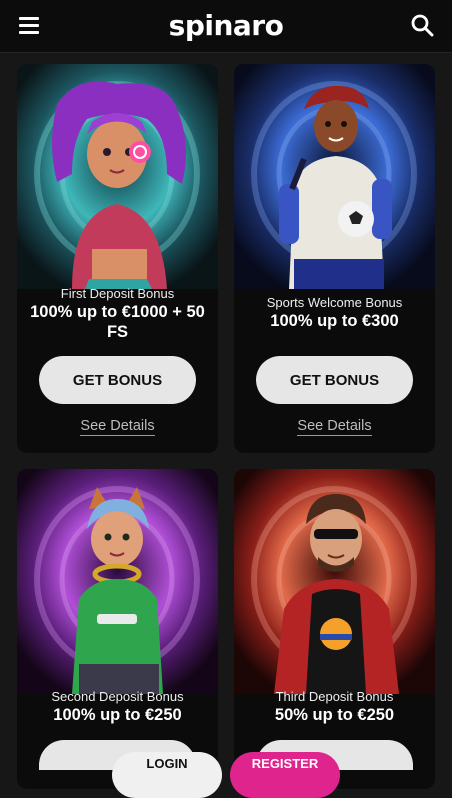  I want to click on auth-bar: LOGIN REGISTER, so click(226, 775).